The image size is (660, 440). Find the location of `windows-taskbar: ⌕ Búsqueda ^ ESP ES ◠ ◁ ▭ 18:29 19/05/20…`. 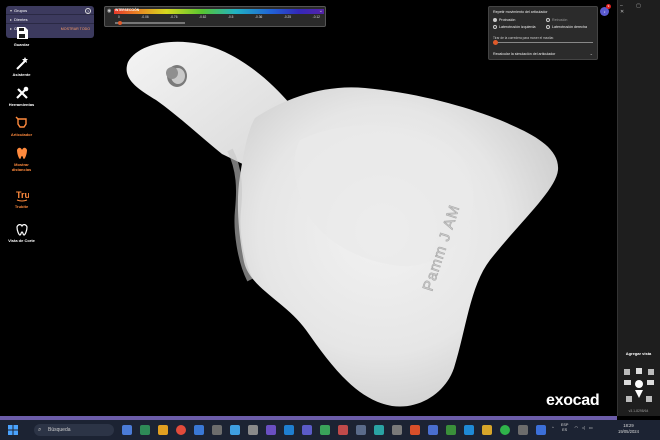

windows-taskbar: ⌕ Búsqueda ^ ESP ES ◠ ◁ ▭ 18:29 19/05/20… is located at coordinates (330, 430).